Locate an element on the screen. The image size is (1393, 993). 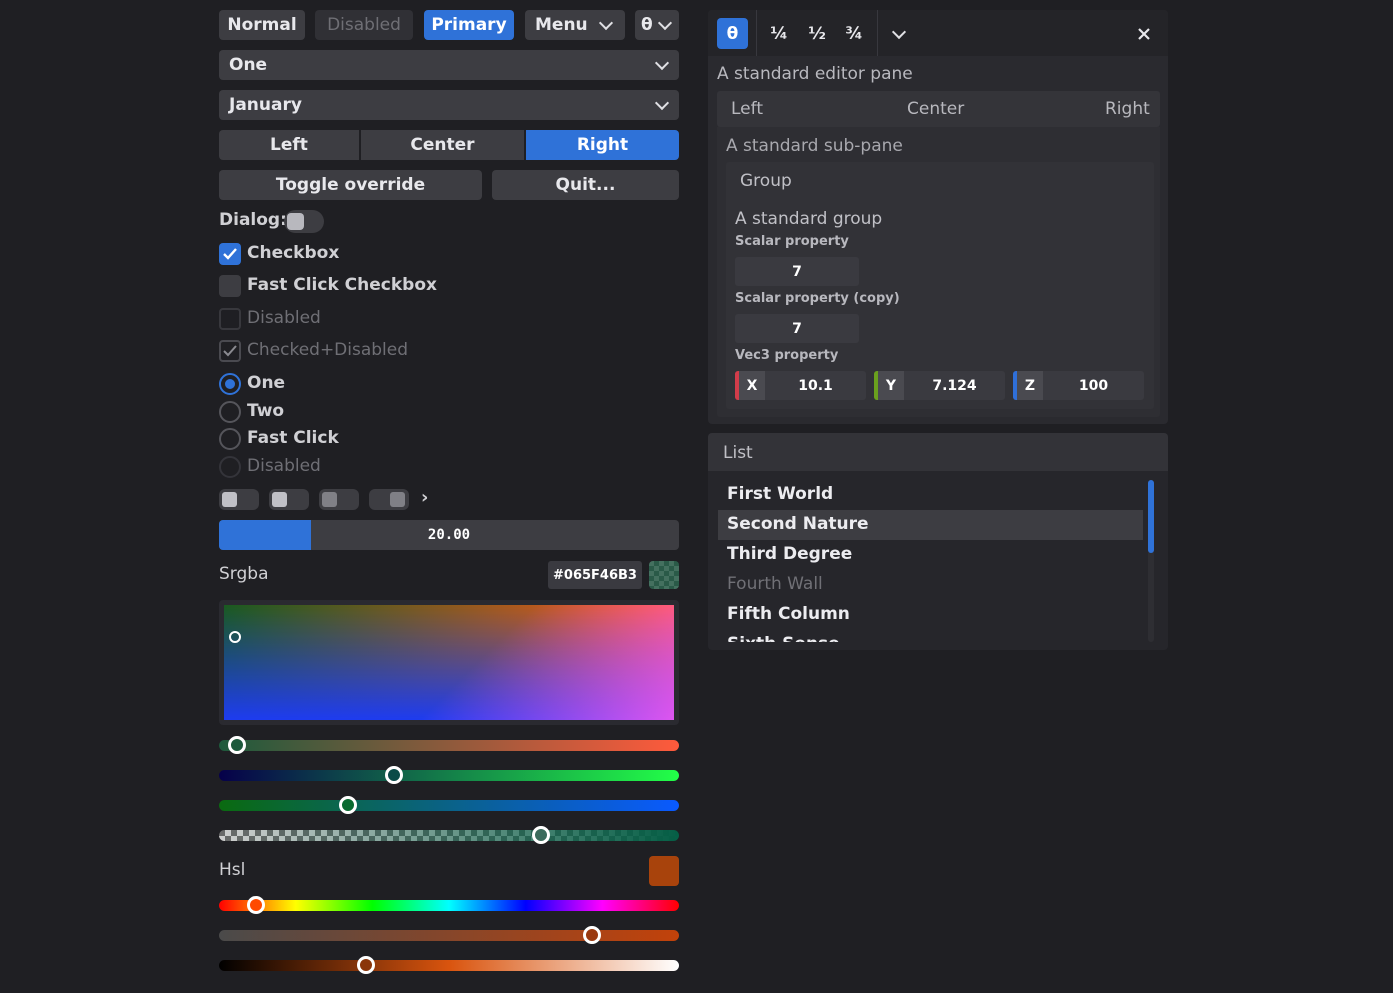
close-button is located at coordinates (1144, 34).